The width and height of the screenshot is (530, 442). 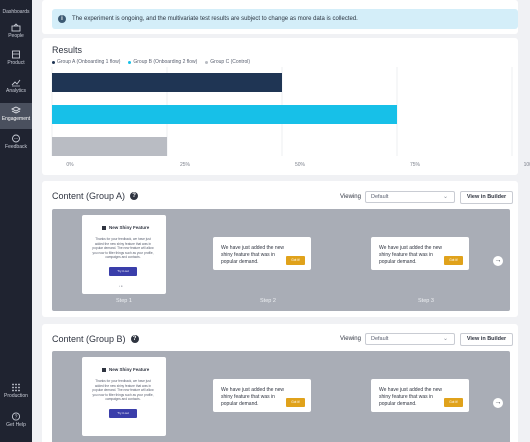 I want to click on step-label: Step 2, so click(x=268, y=301).